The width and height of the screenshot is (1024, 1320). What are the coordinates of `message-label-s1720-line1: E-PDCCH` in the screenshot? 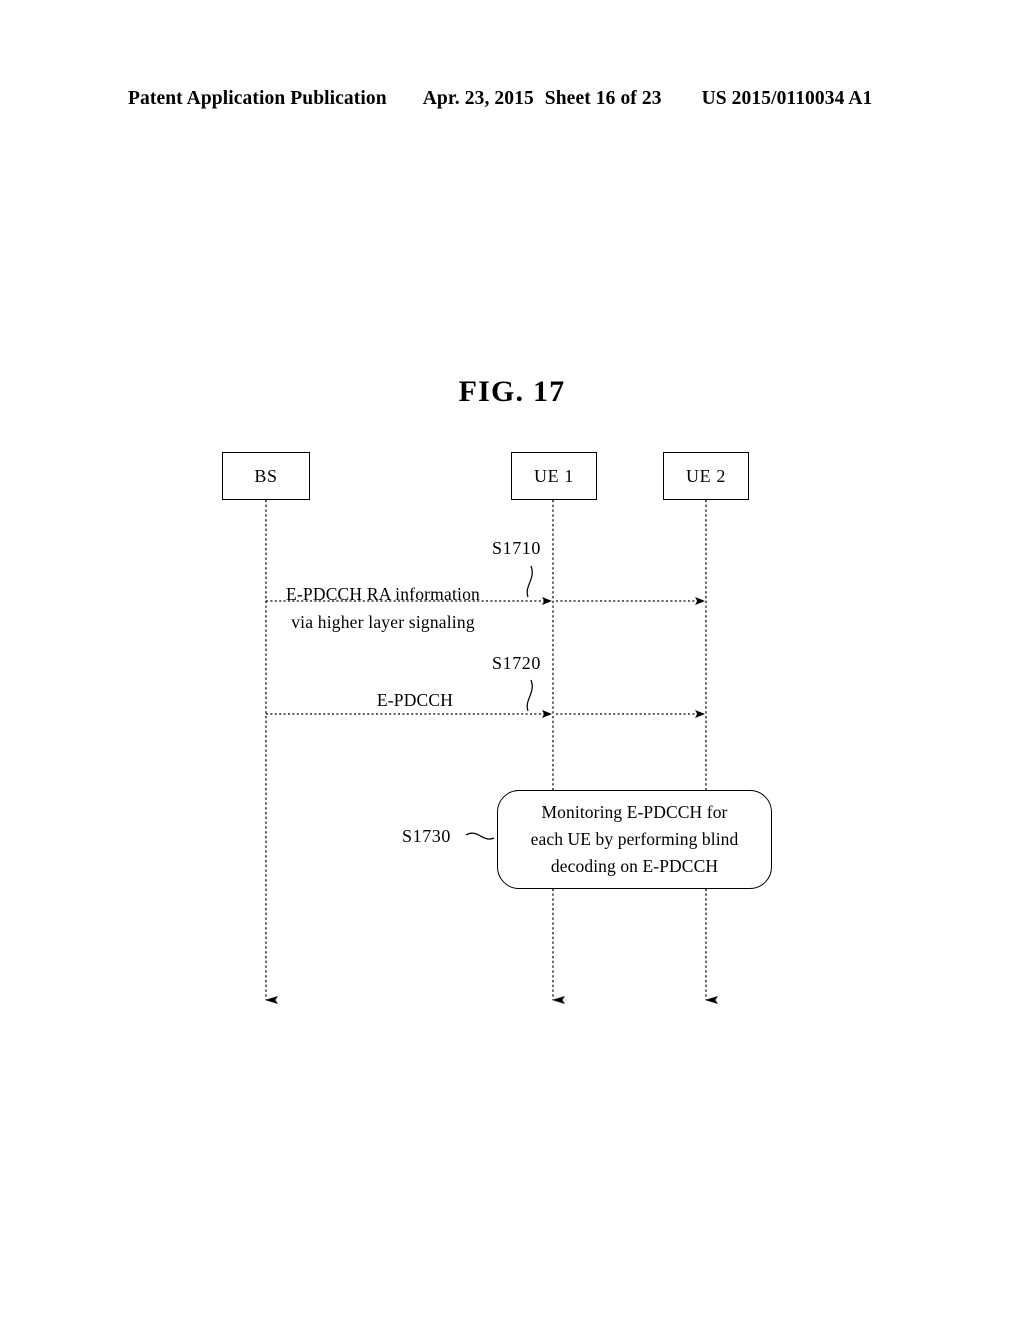 It's located at (415, 700).